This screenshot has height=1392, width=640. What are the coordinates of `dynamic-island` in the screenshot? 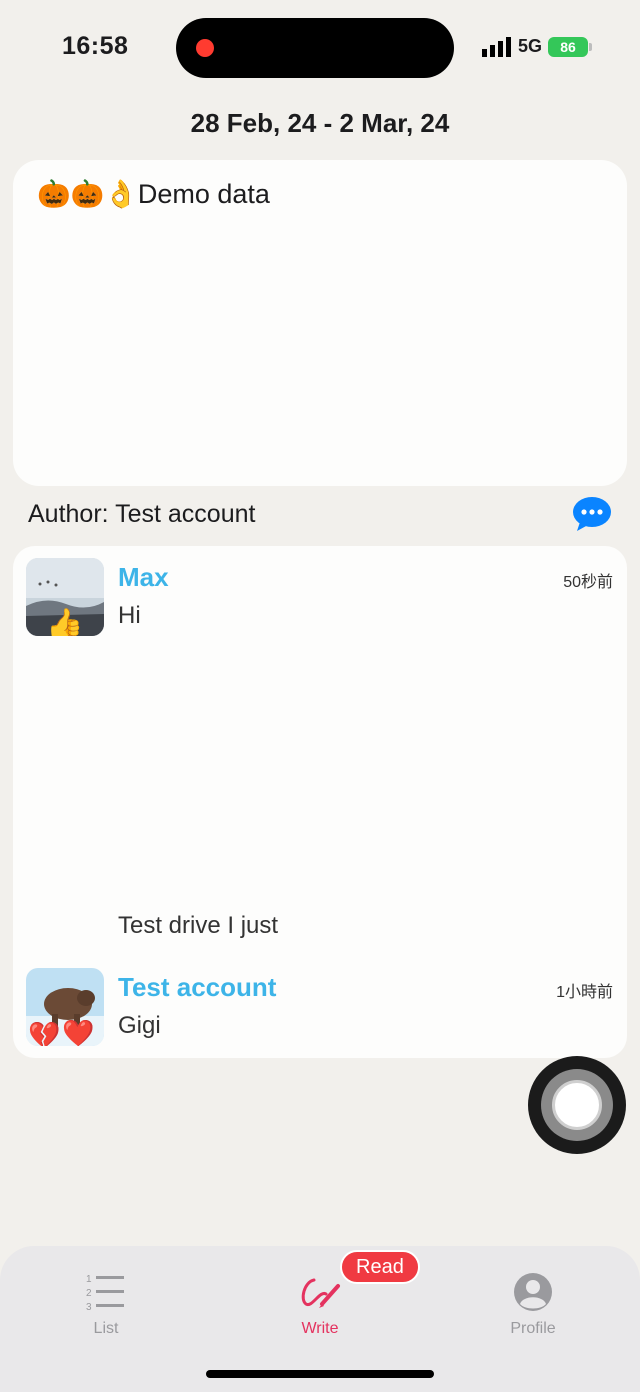 It's located at (315, 48).